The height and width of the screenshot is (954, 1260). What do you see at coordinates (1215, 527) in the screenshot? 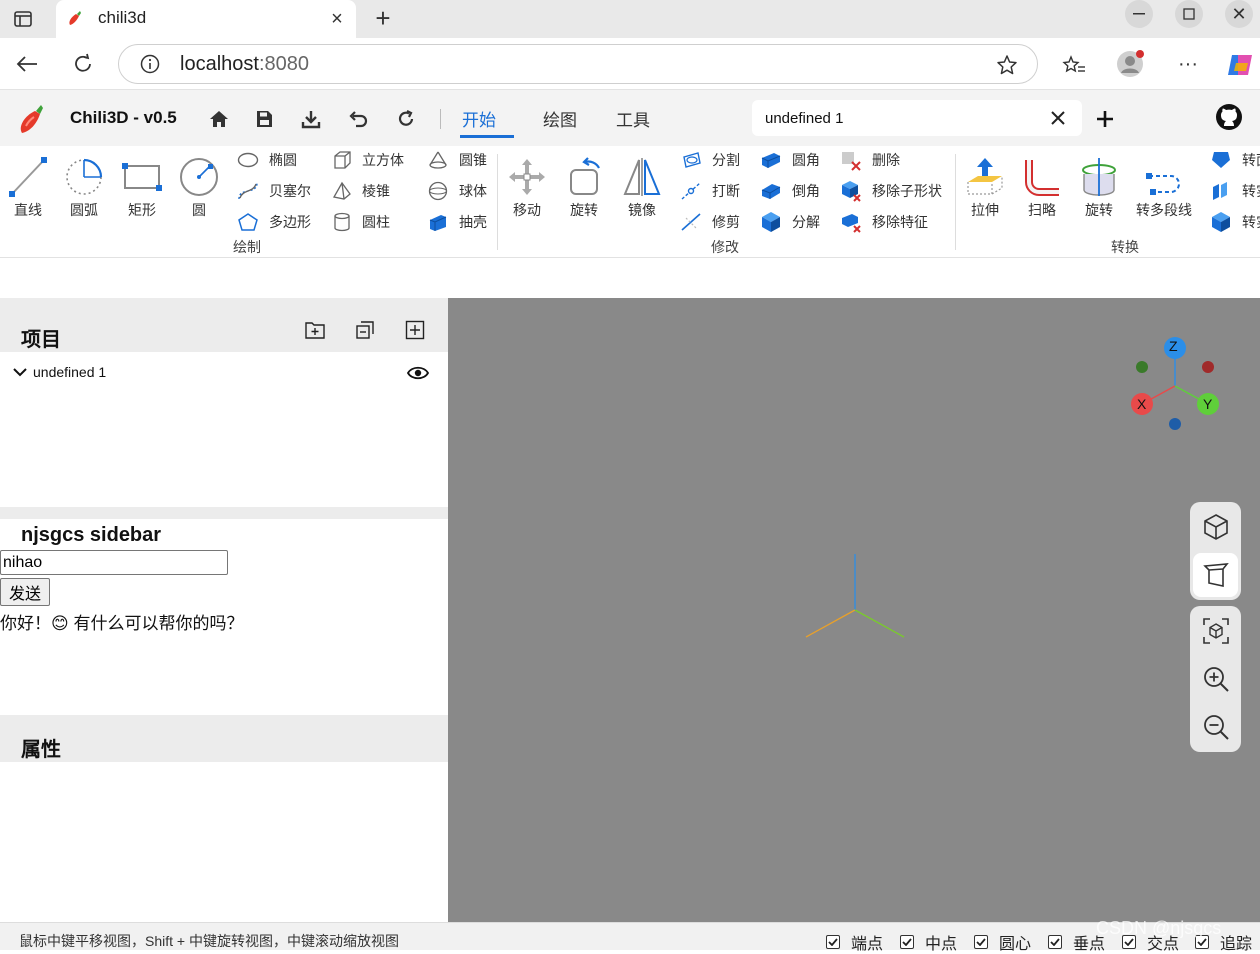
I see `orthographic-icon` at bounding box center [1215, 527].